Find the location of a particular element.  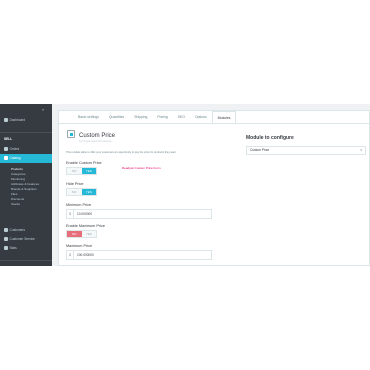

module-logo-icon is located at coordinates (71, 134).